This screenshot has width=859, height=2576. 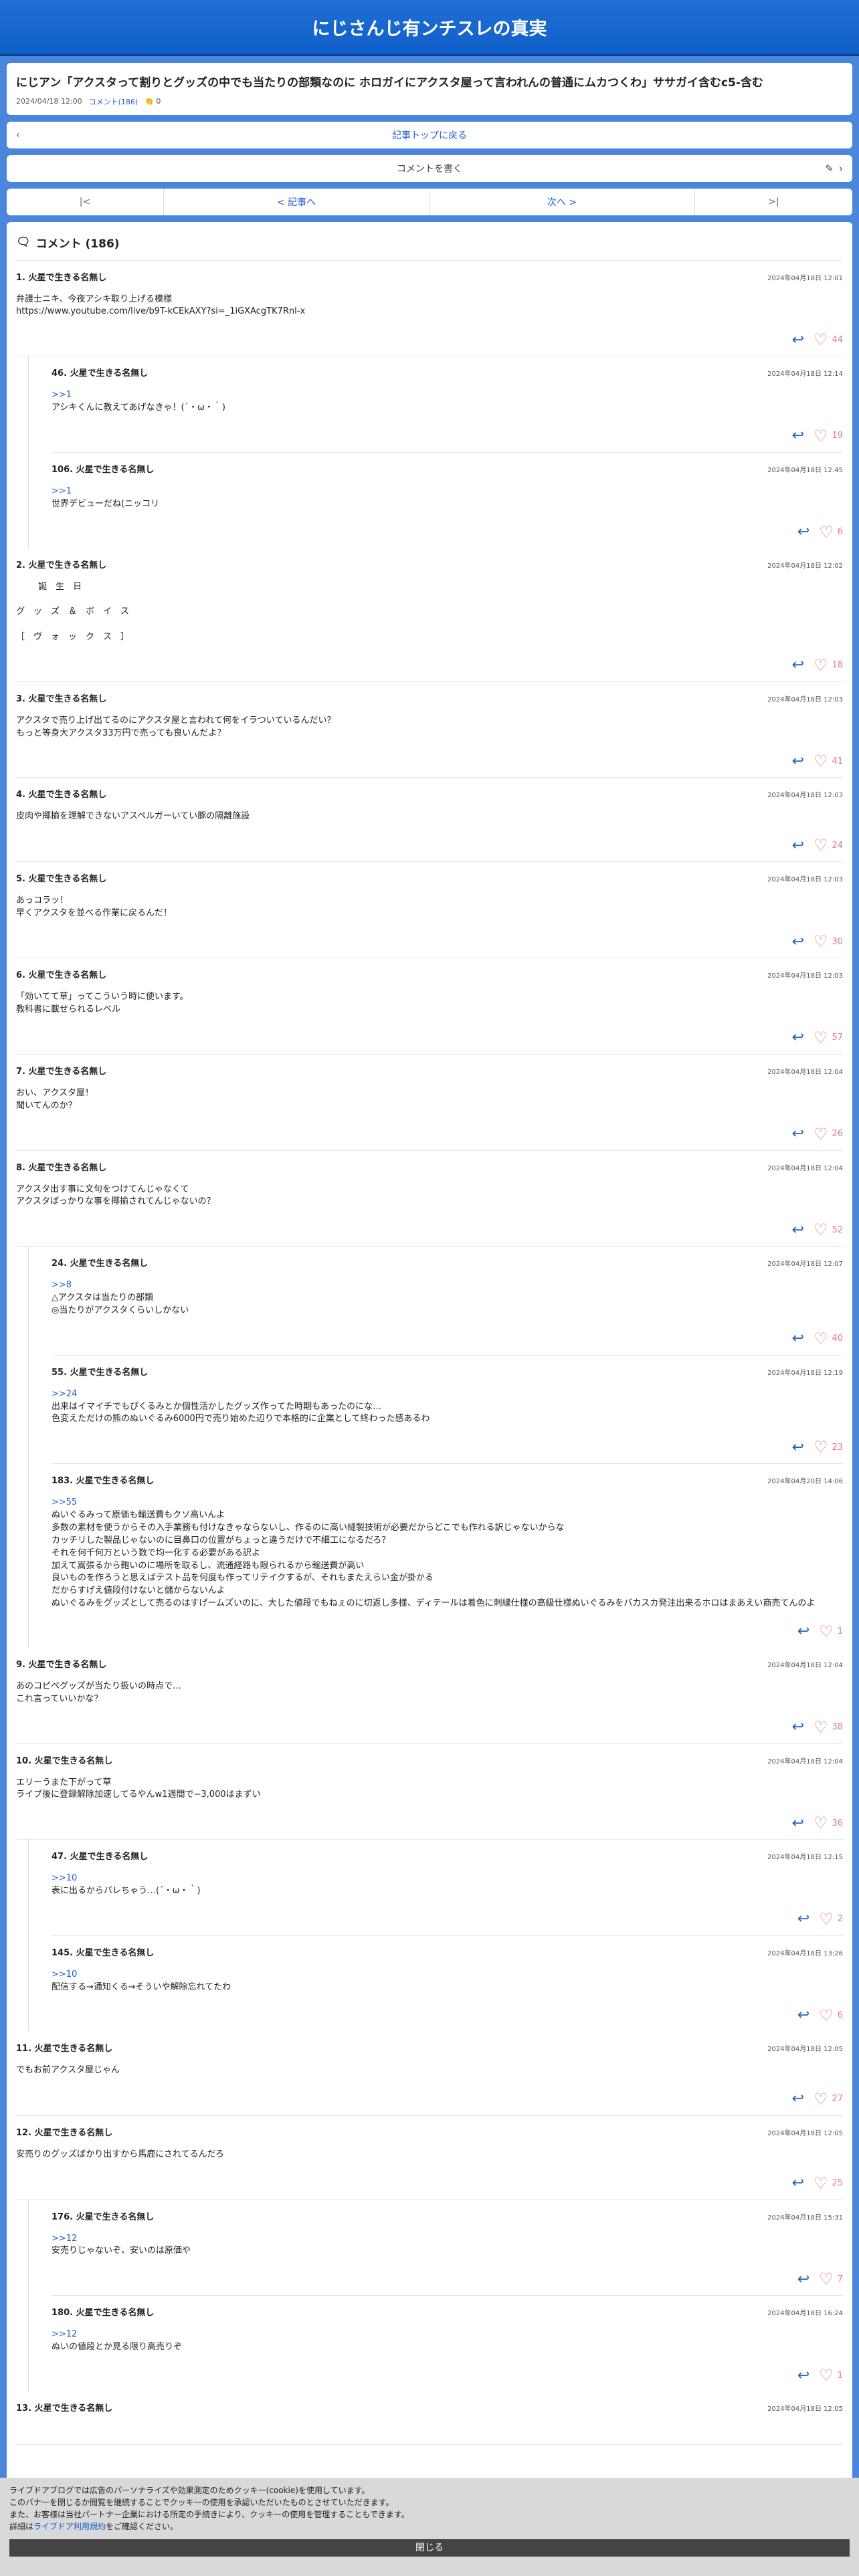 I want to click on comment-header: 24. 火星で生きる名無し 2024年04月18日 12:07, so click(x=448, y=1262).